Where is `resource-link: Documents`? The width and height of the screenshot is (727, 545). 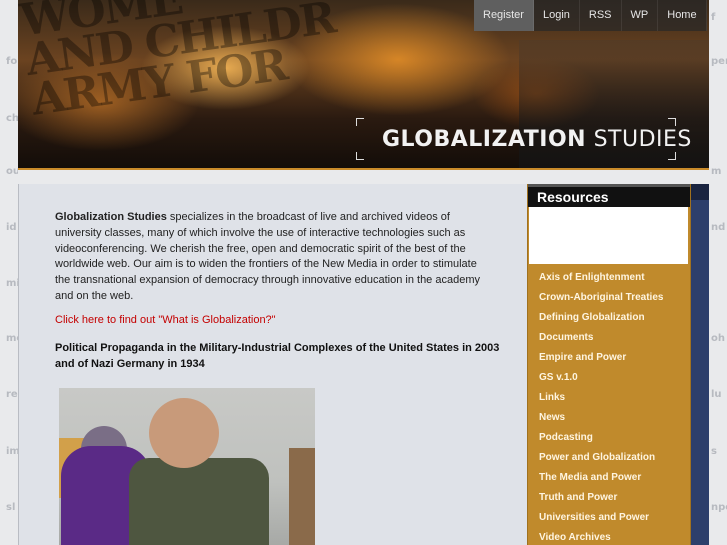
resource-link: Documents is located at coordinates (609, 338).